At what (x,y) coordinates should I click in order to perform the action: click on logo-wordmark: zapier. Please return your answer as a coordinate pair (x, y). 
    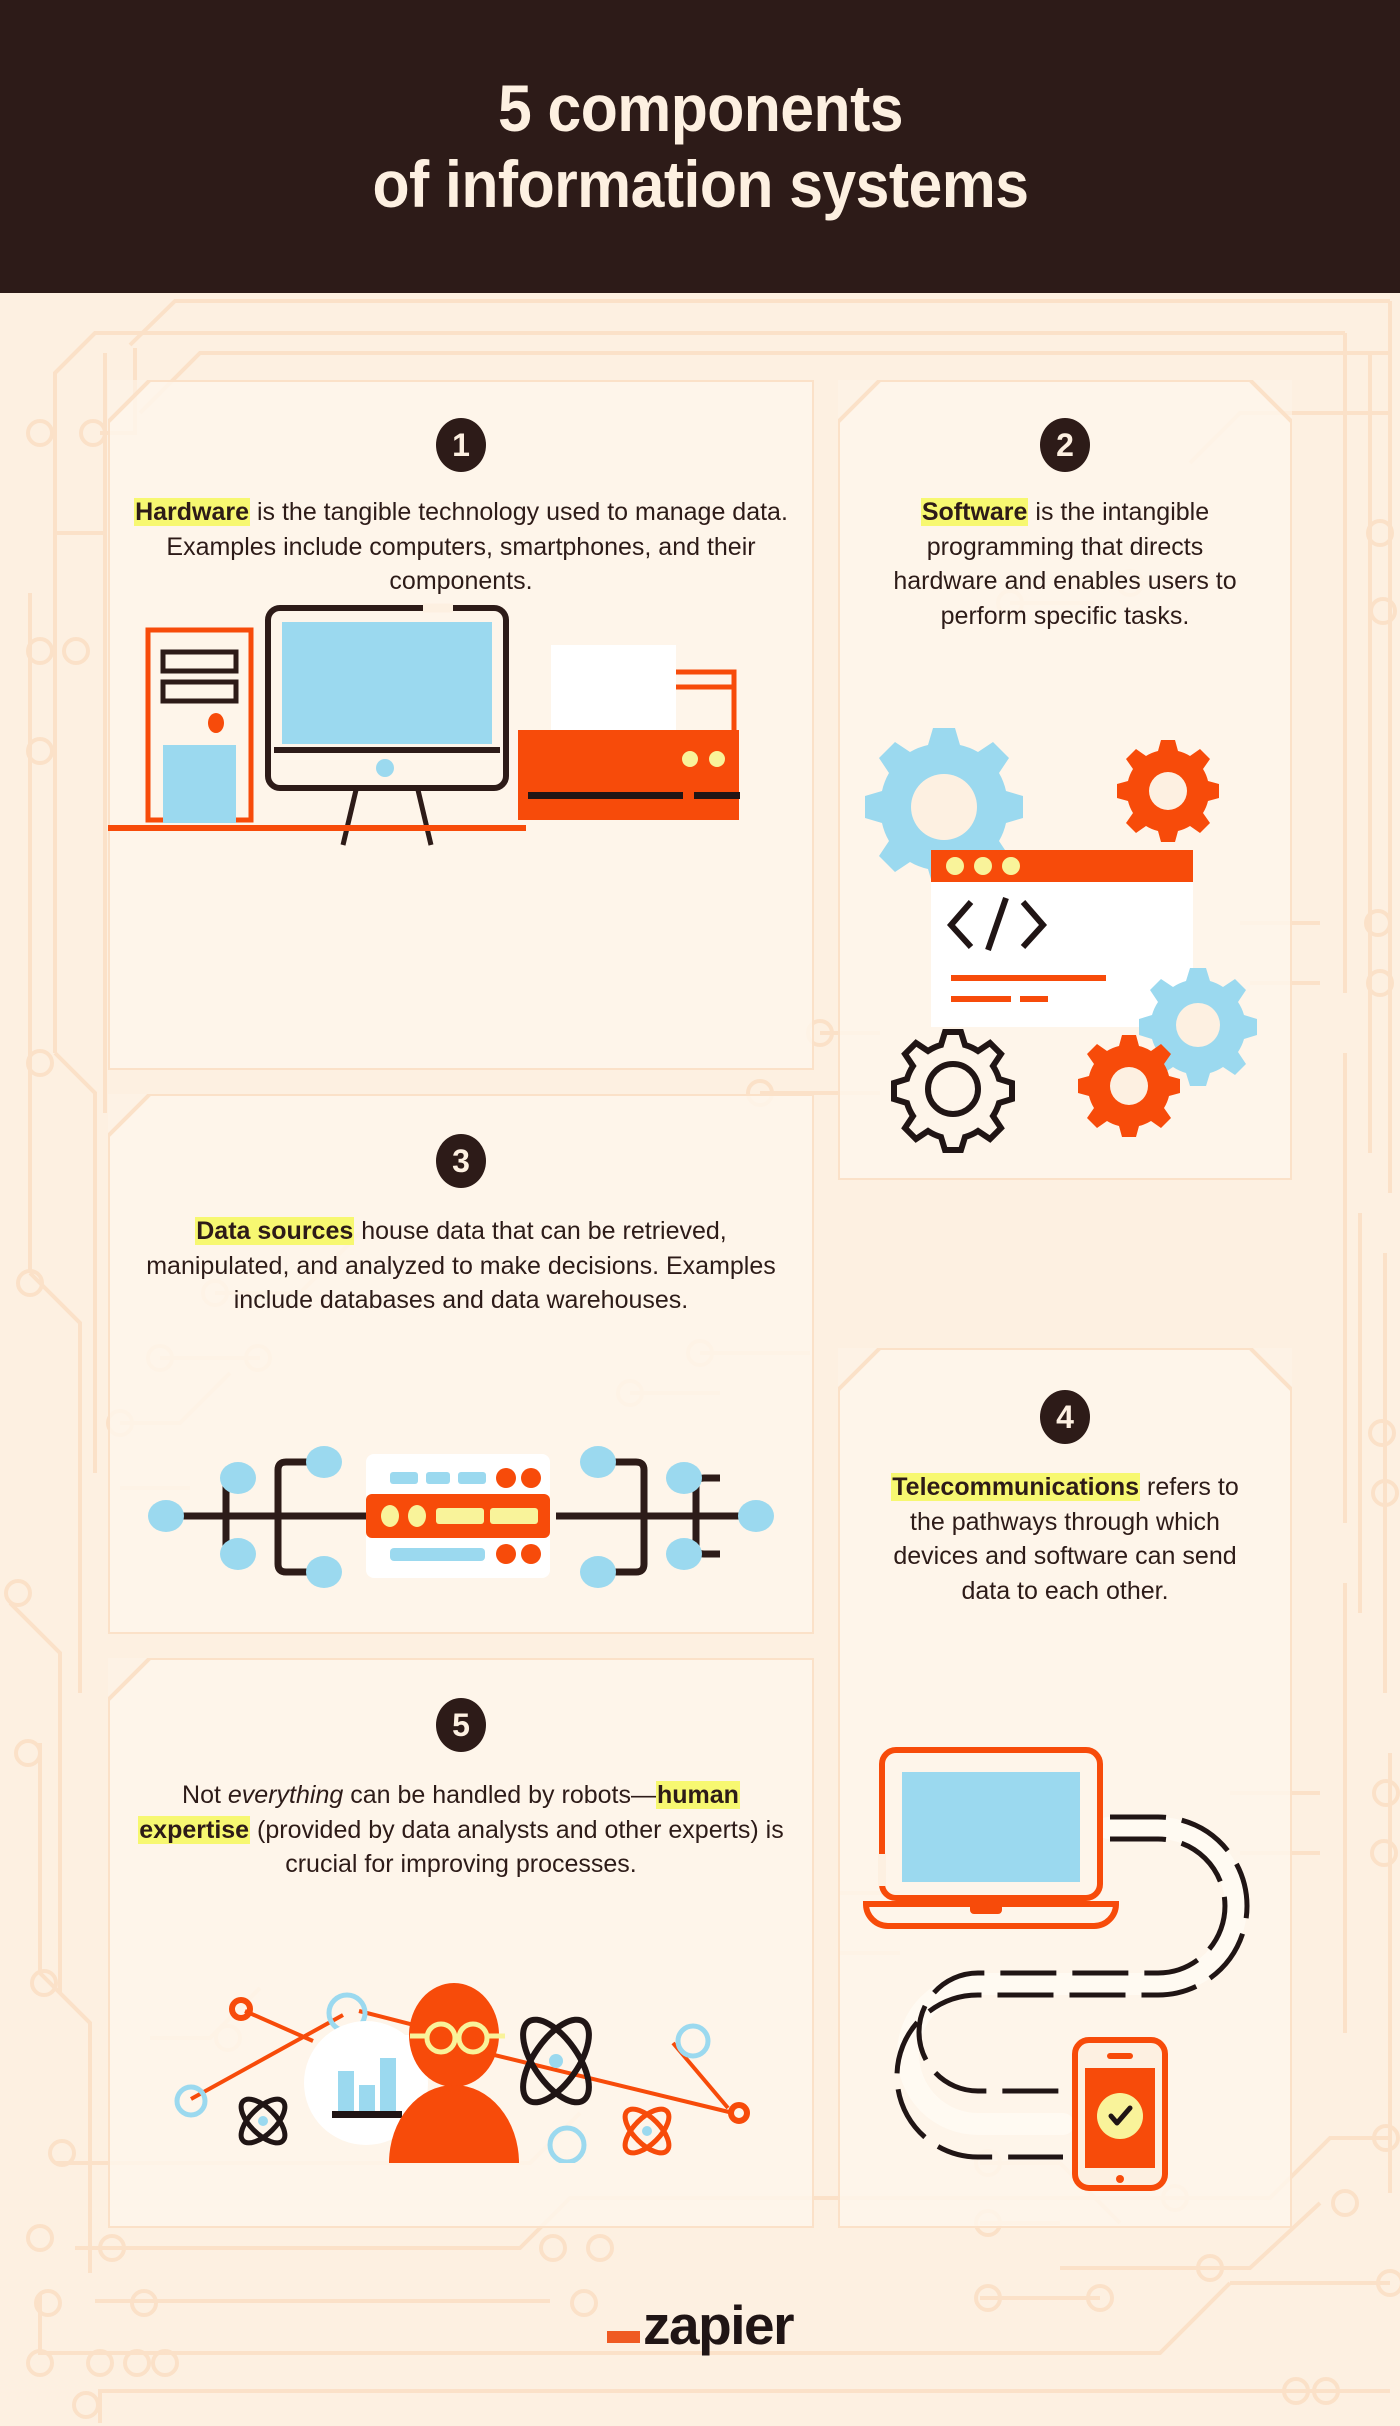
    Looking at the image, I should click on (718, 2324).